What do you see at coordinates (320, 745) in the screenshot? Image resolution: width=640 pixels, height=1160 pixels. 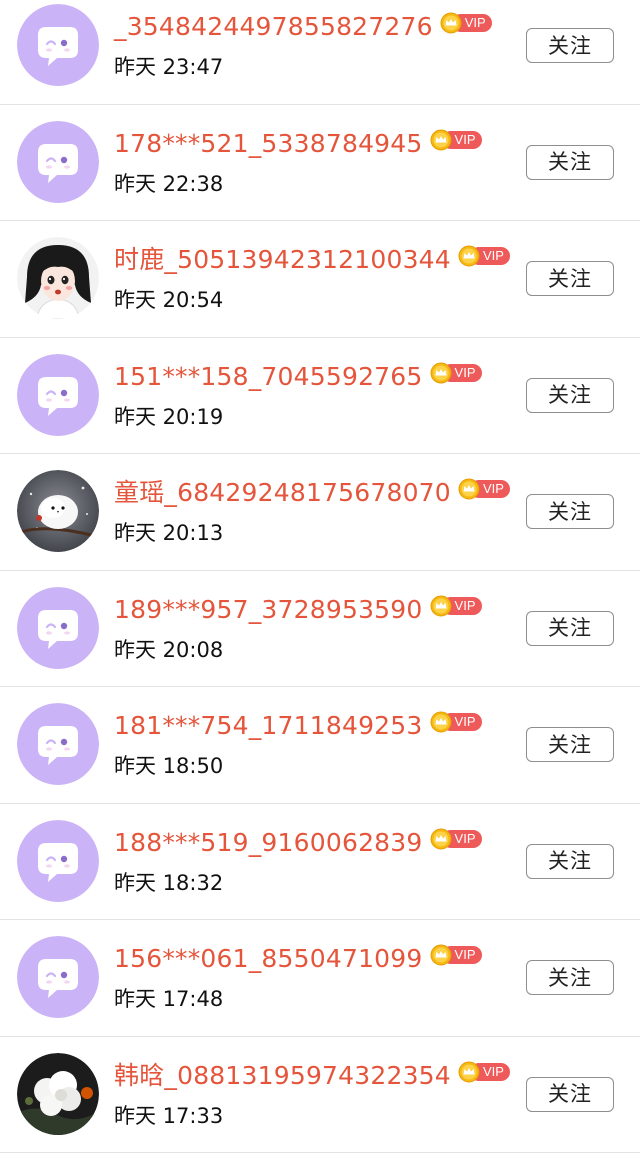 I see `list-item: 181***754_1711849253 VIP 昨天 18:50 关注` at bounding box center [320, 745].